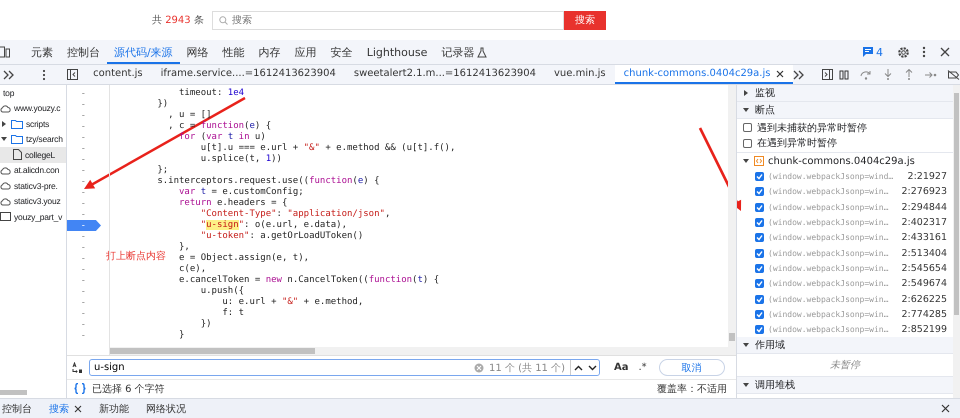 This screenshot has height=418, width=960. What do you see at coordinates (37, 170) in the screenshot?
I see `file-tree-item: at.alicdn.con` at bounding box center [37, 170].